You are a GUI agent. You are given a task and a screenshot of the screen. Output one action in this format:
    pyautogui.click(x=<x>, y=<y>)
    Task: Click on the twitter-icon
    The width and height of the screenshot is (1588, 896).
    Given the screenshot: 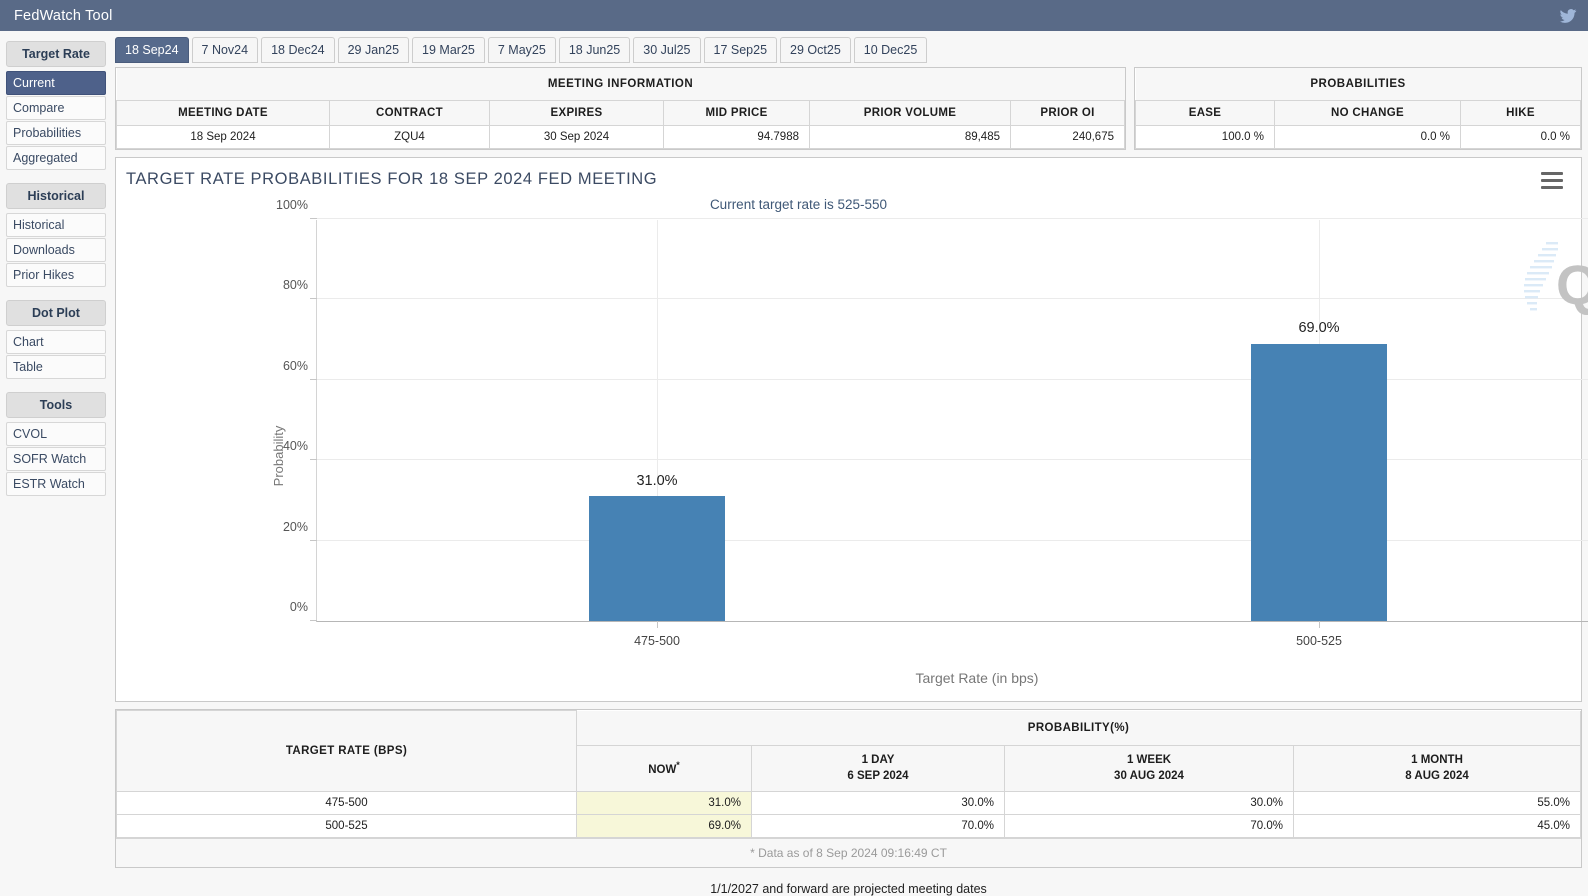 What is the action you would take?
    pyautogui.click(x=1568, y=16)
    